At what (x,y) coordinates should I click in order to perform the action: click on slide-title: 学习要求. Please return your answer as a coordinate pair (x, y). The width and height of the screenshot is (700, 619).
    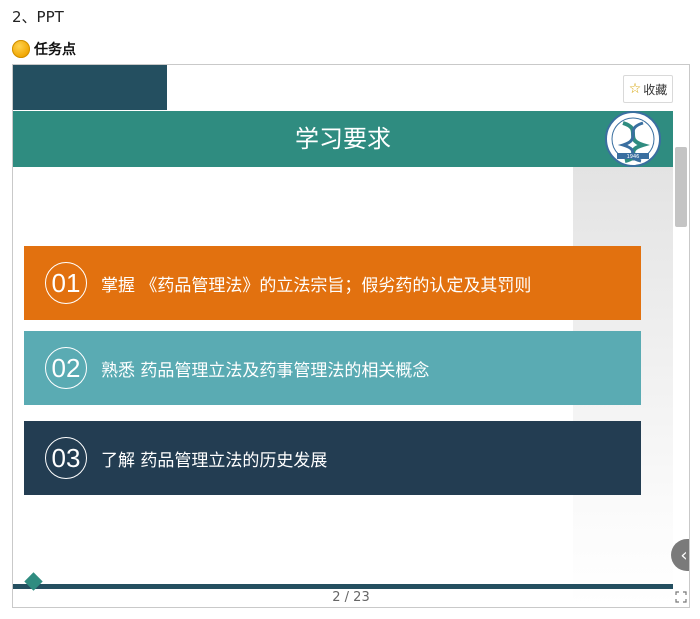
    Looking at the image, I should click on (343, 139).